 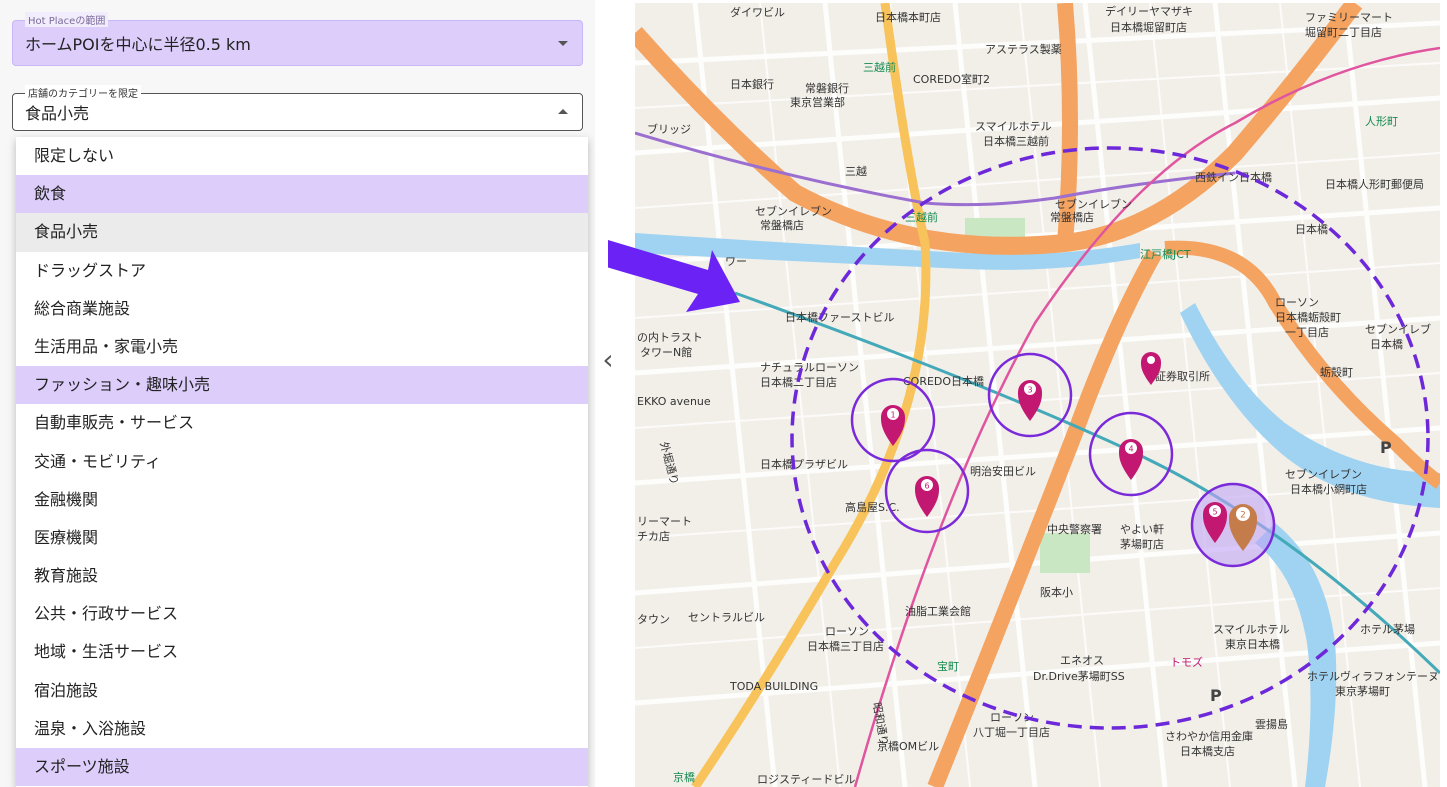 What do you see at coordinates (302, 729) in the screenshot?
I see `category-option: 温泉・入浴施設` at bounding box center [302, 729].